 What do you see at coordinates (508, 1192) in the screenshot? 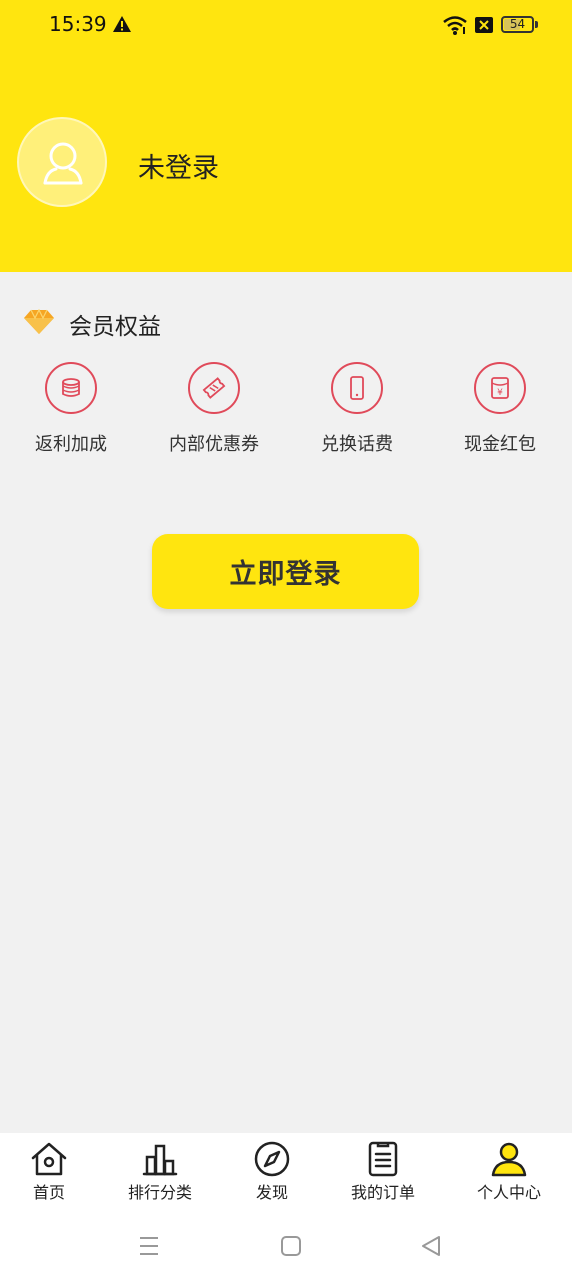
I see `tab-label: 个人中心` at bounding box center [508, 1192].